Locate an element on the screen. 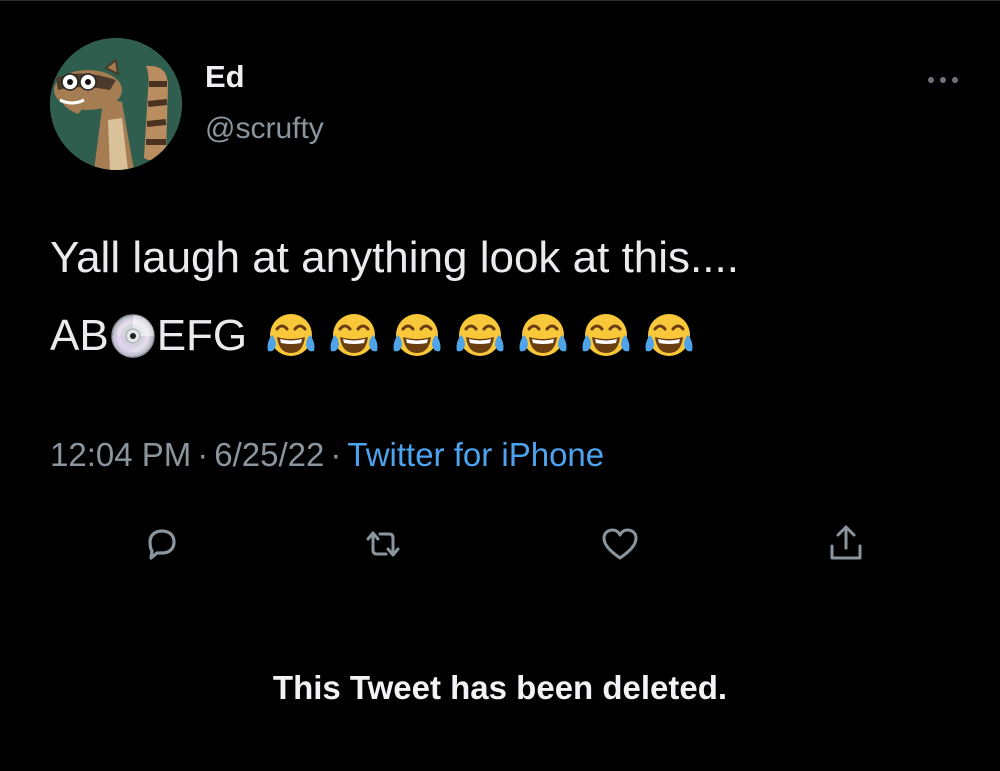  raccoon-avatar-icon is located at coordinates (116, 104).